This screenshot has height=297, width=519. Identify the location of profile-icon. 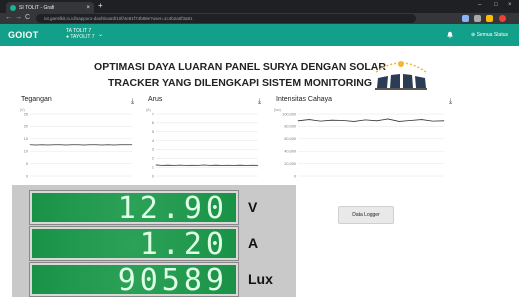
(502, 18).